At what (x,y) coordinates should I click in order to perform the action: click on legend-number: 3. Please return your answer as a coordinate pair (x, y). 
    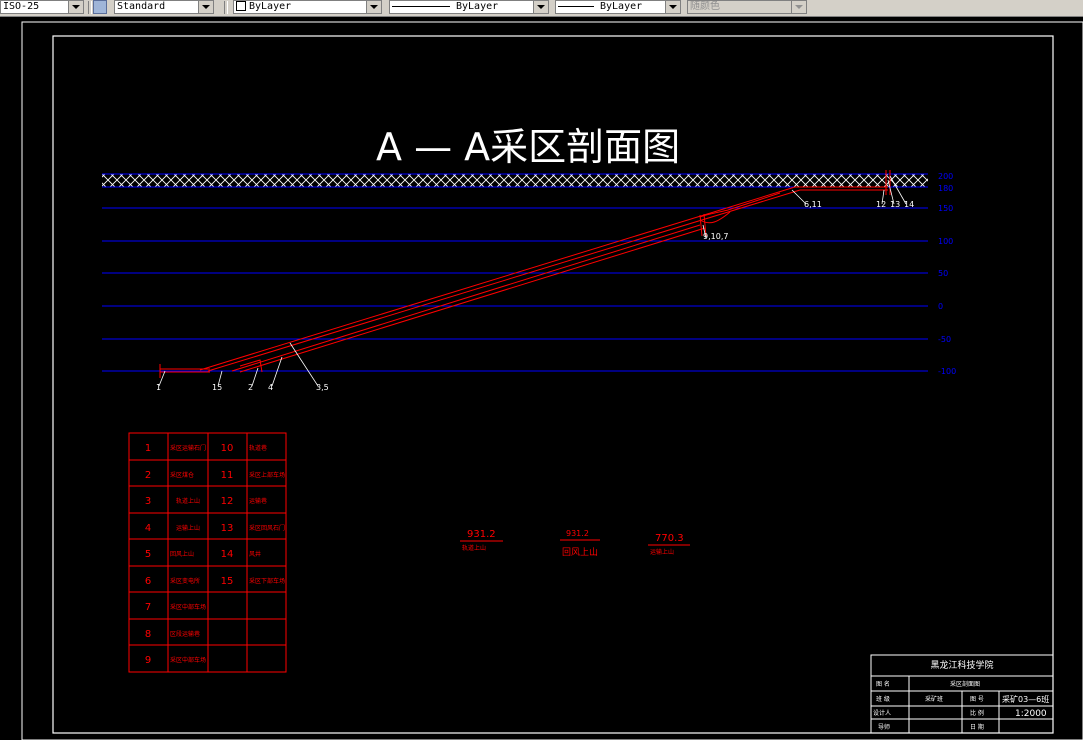
    Looking at the image, I should click on (148, 501).